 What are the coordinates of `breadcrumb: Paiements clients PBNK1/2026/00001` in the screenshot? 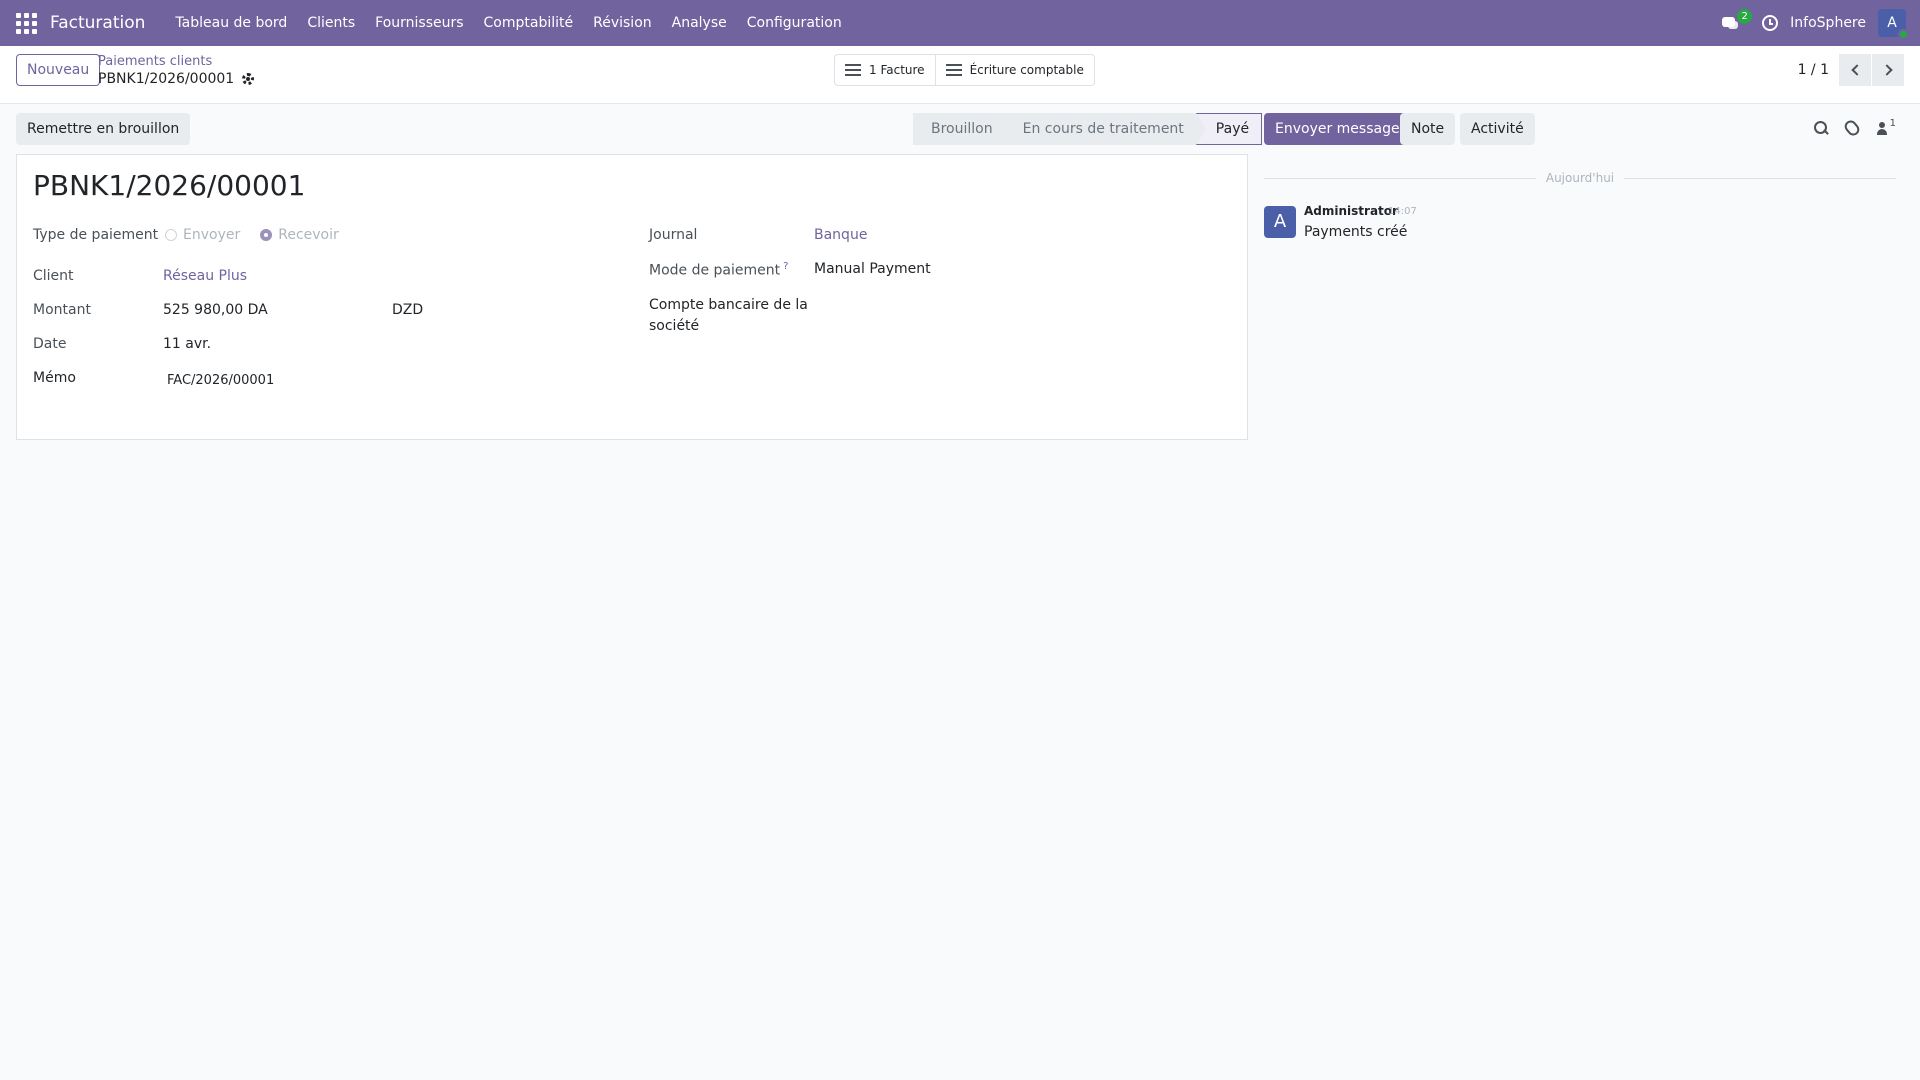 It's located at (176, 71).